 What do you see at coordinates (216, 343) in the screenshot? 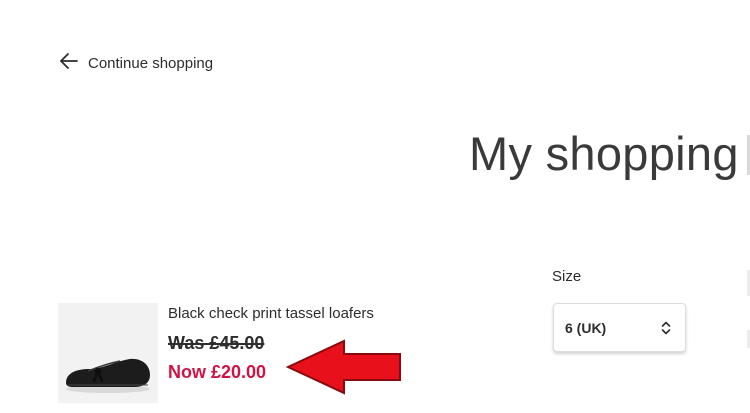
I see `was-price: Was £45.00` at bounding box center [216, 343].